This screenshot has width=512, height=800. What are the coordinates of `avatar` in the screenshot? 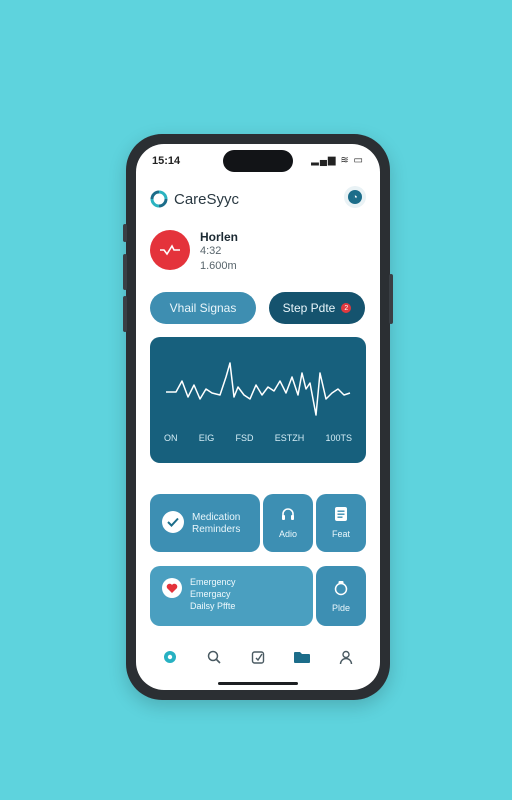 It's located at (170, 250).